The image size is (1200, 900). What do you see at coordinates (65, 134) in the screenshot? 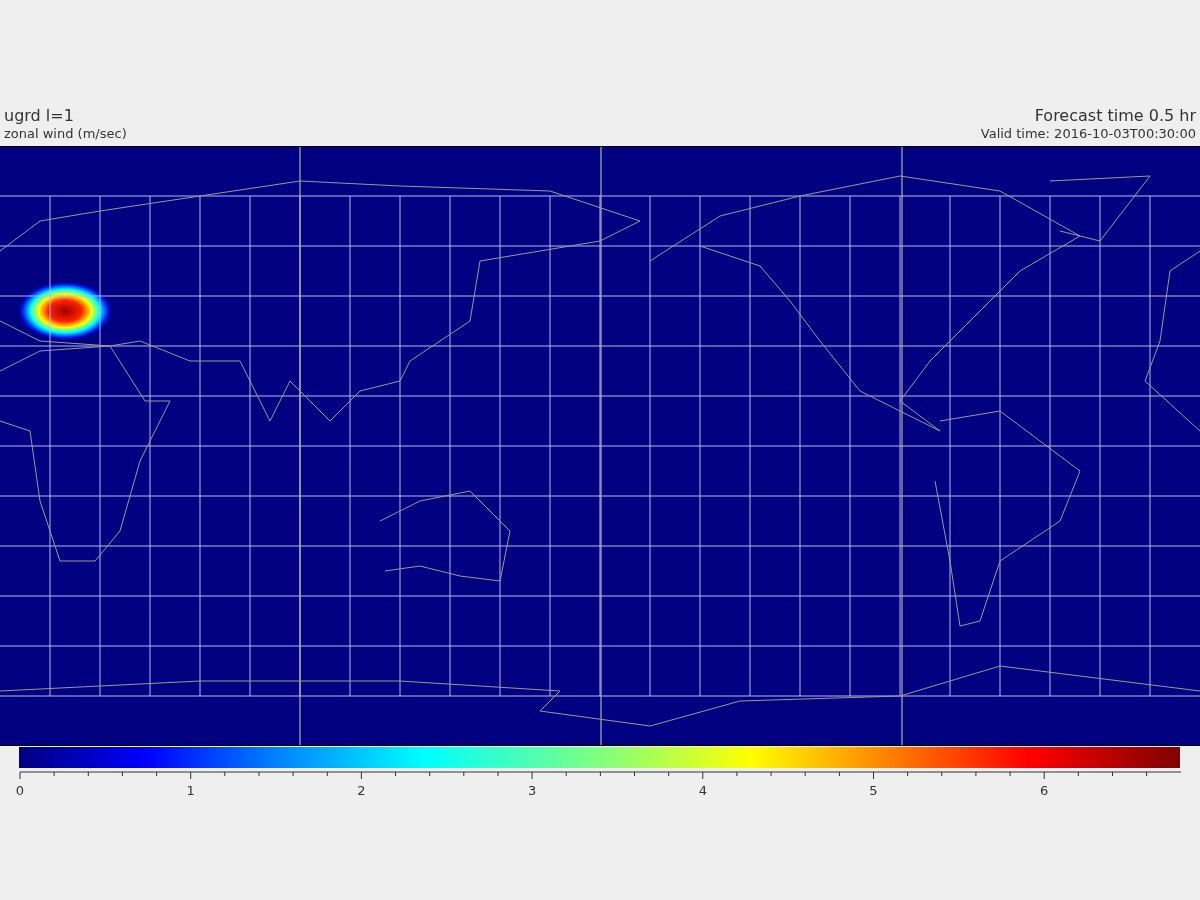
I see `plot-subtitle: zonal wind (m/sec)` at bounding box center [65, 134].